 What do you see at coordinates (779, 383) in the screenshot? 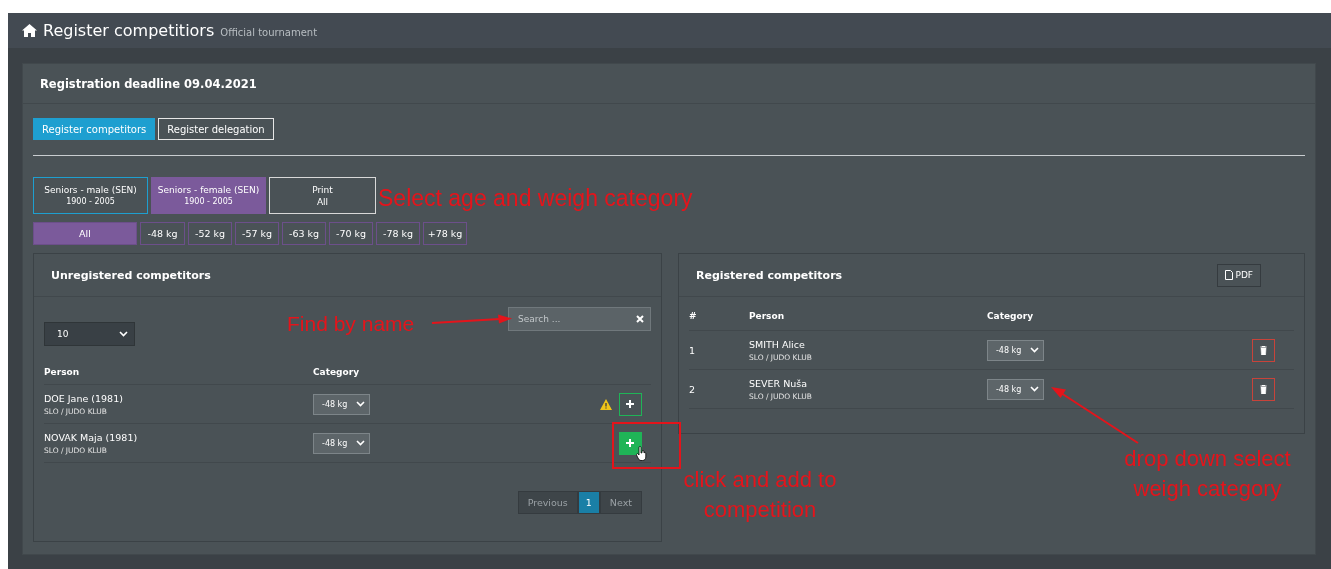
I see `person-name: SEVER Nuša` at bounding box center [779, 383].